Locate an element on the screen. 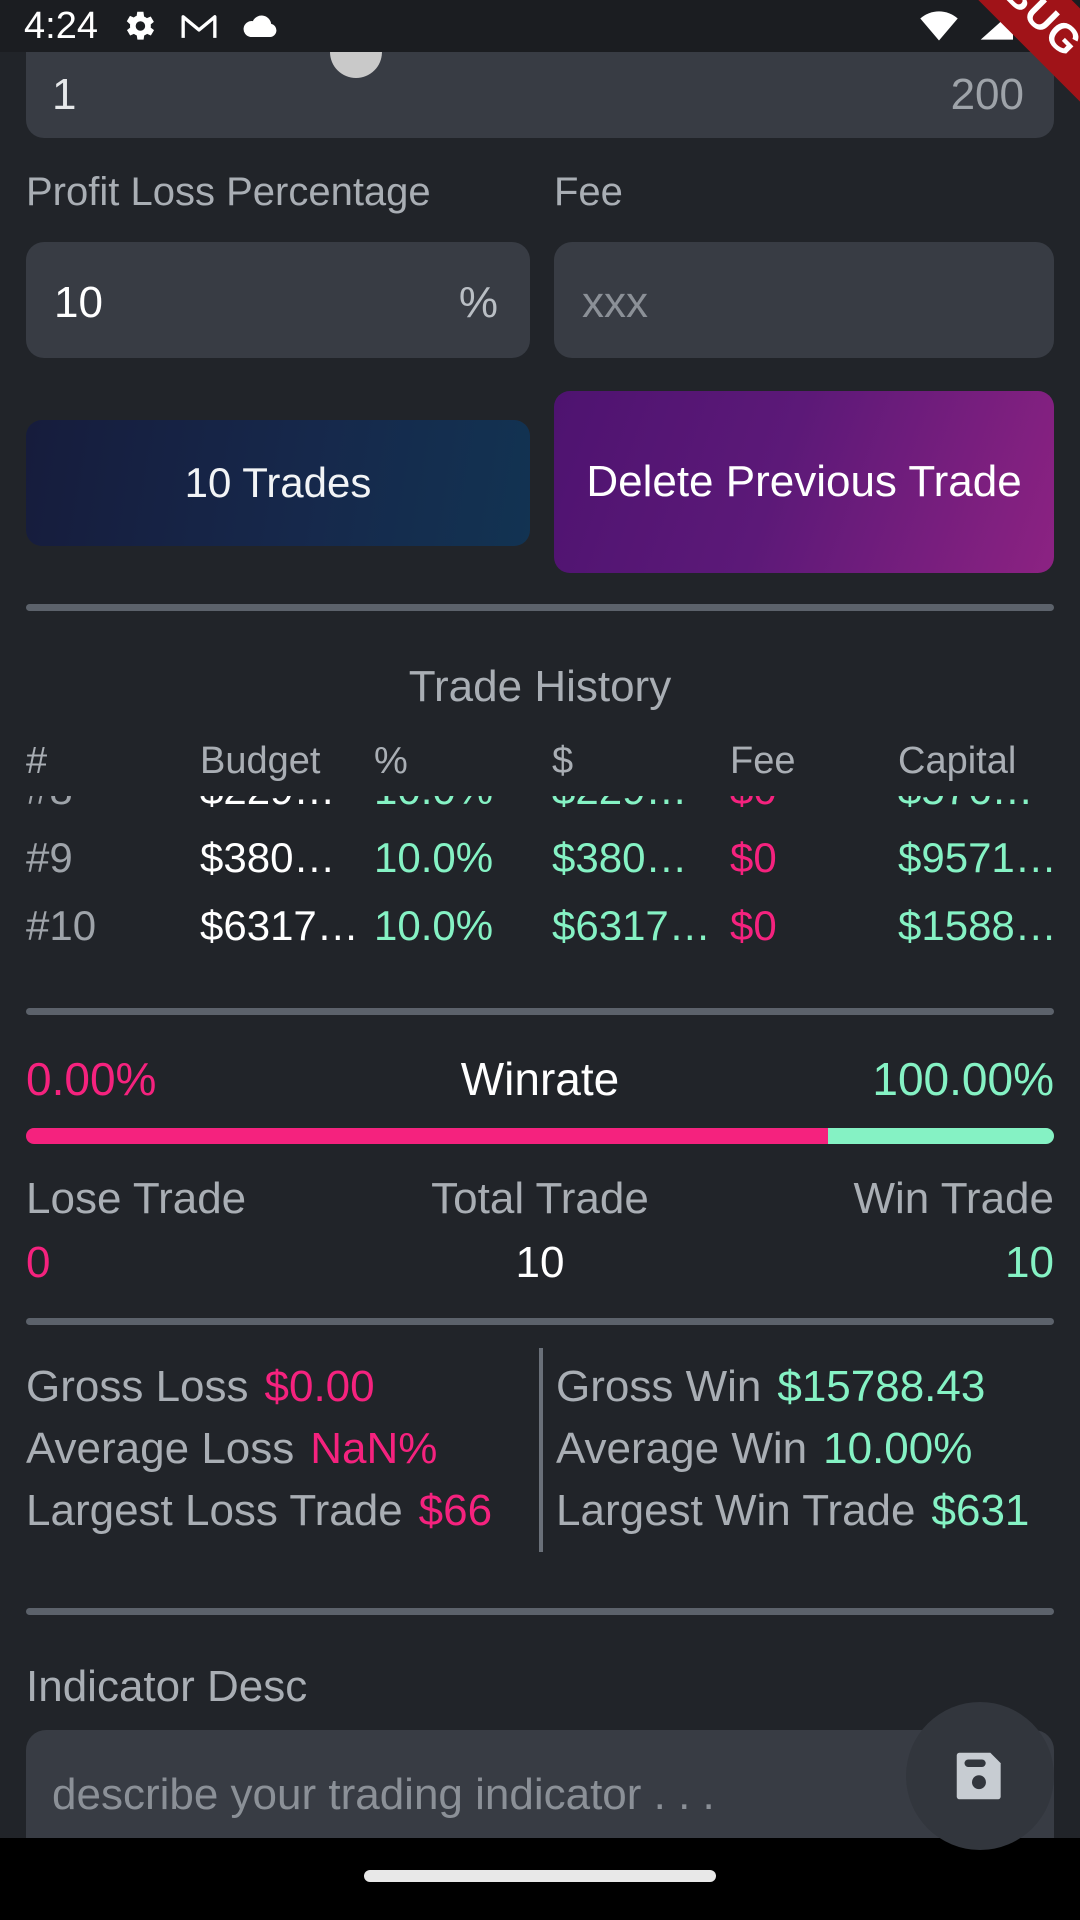  row-number: #10 is located at coordinates (61, 925).